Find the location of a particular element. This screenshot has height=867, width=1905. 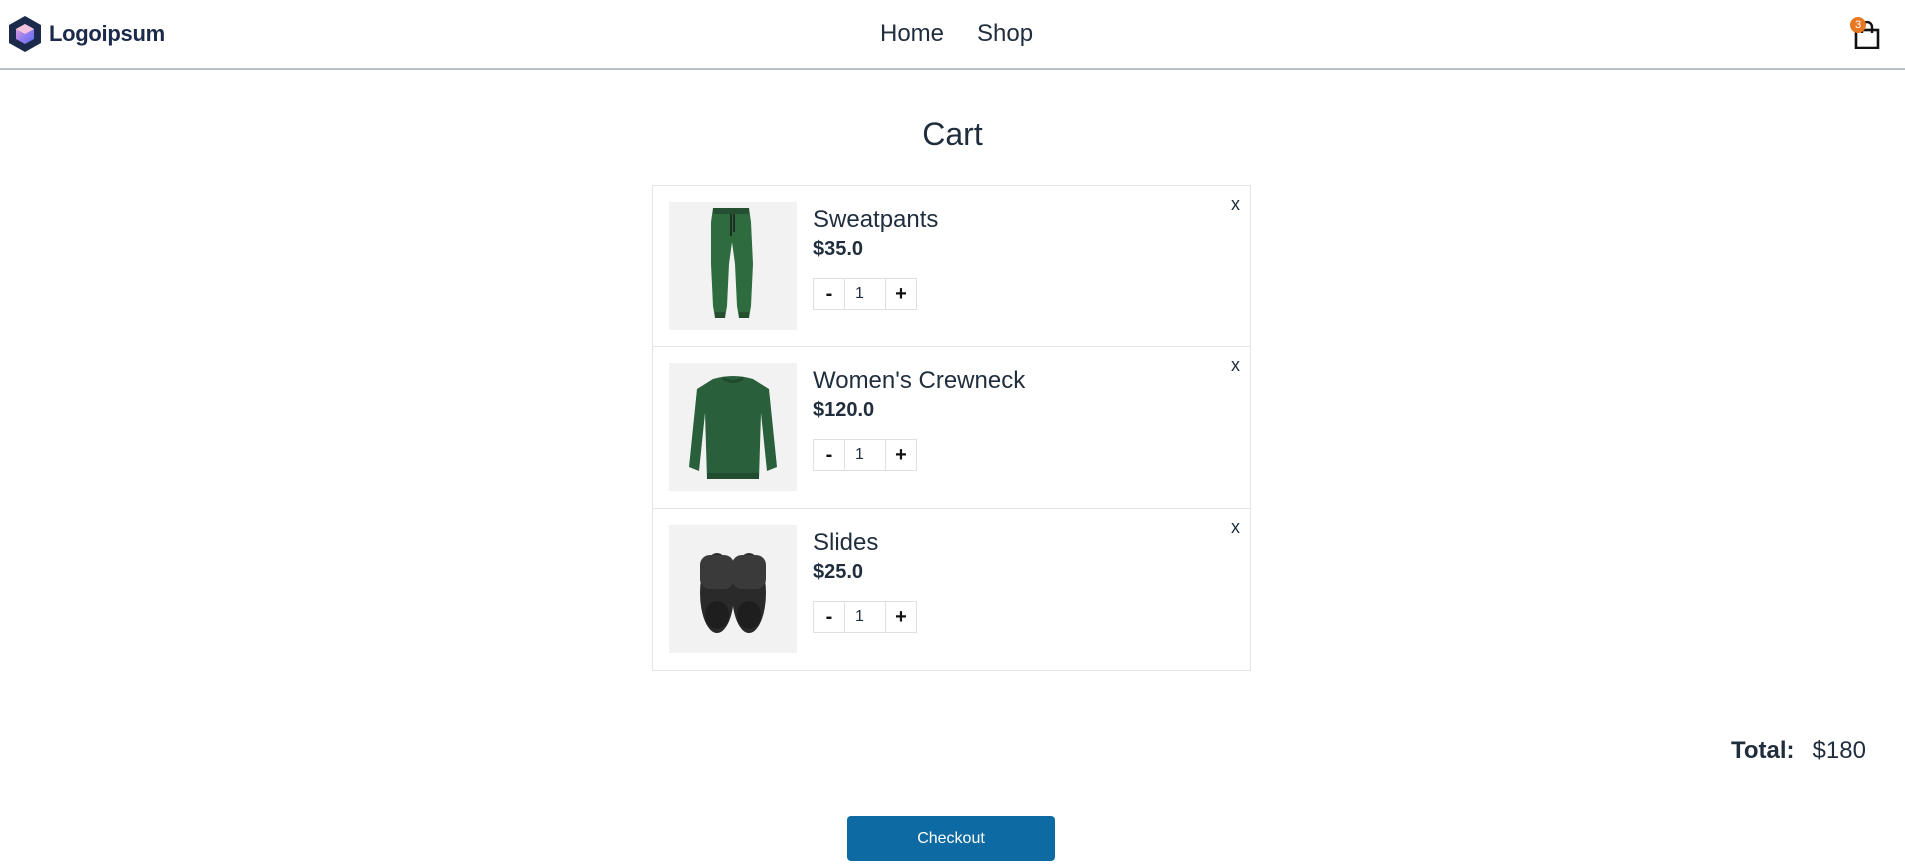

total-value: $180 is located at coordinates (1839, 750).